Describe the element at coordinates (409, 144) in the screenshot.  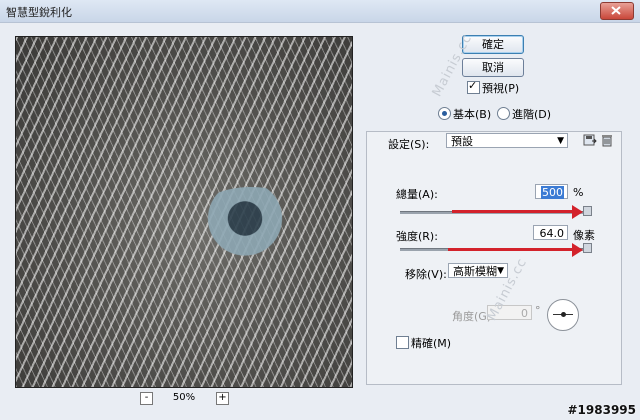
I see `settings-label: 設定(S):` at that location.